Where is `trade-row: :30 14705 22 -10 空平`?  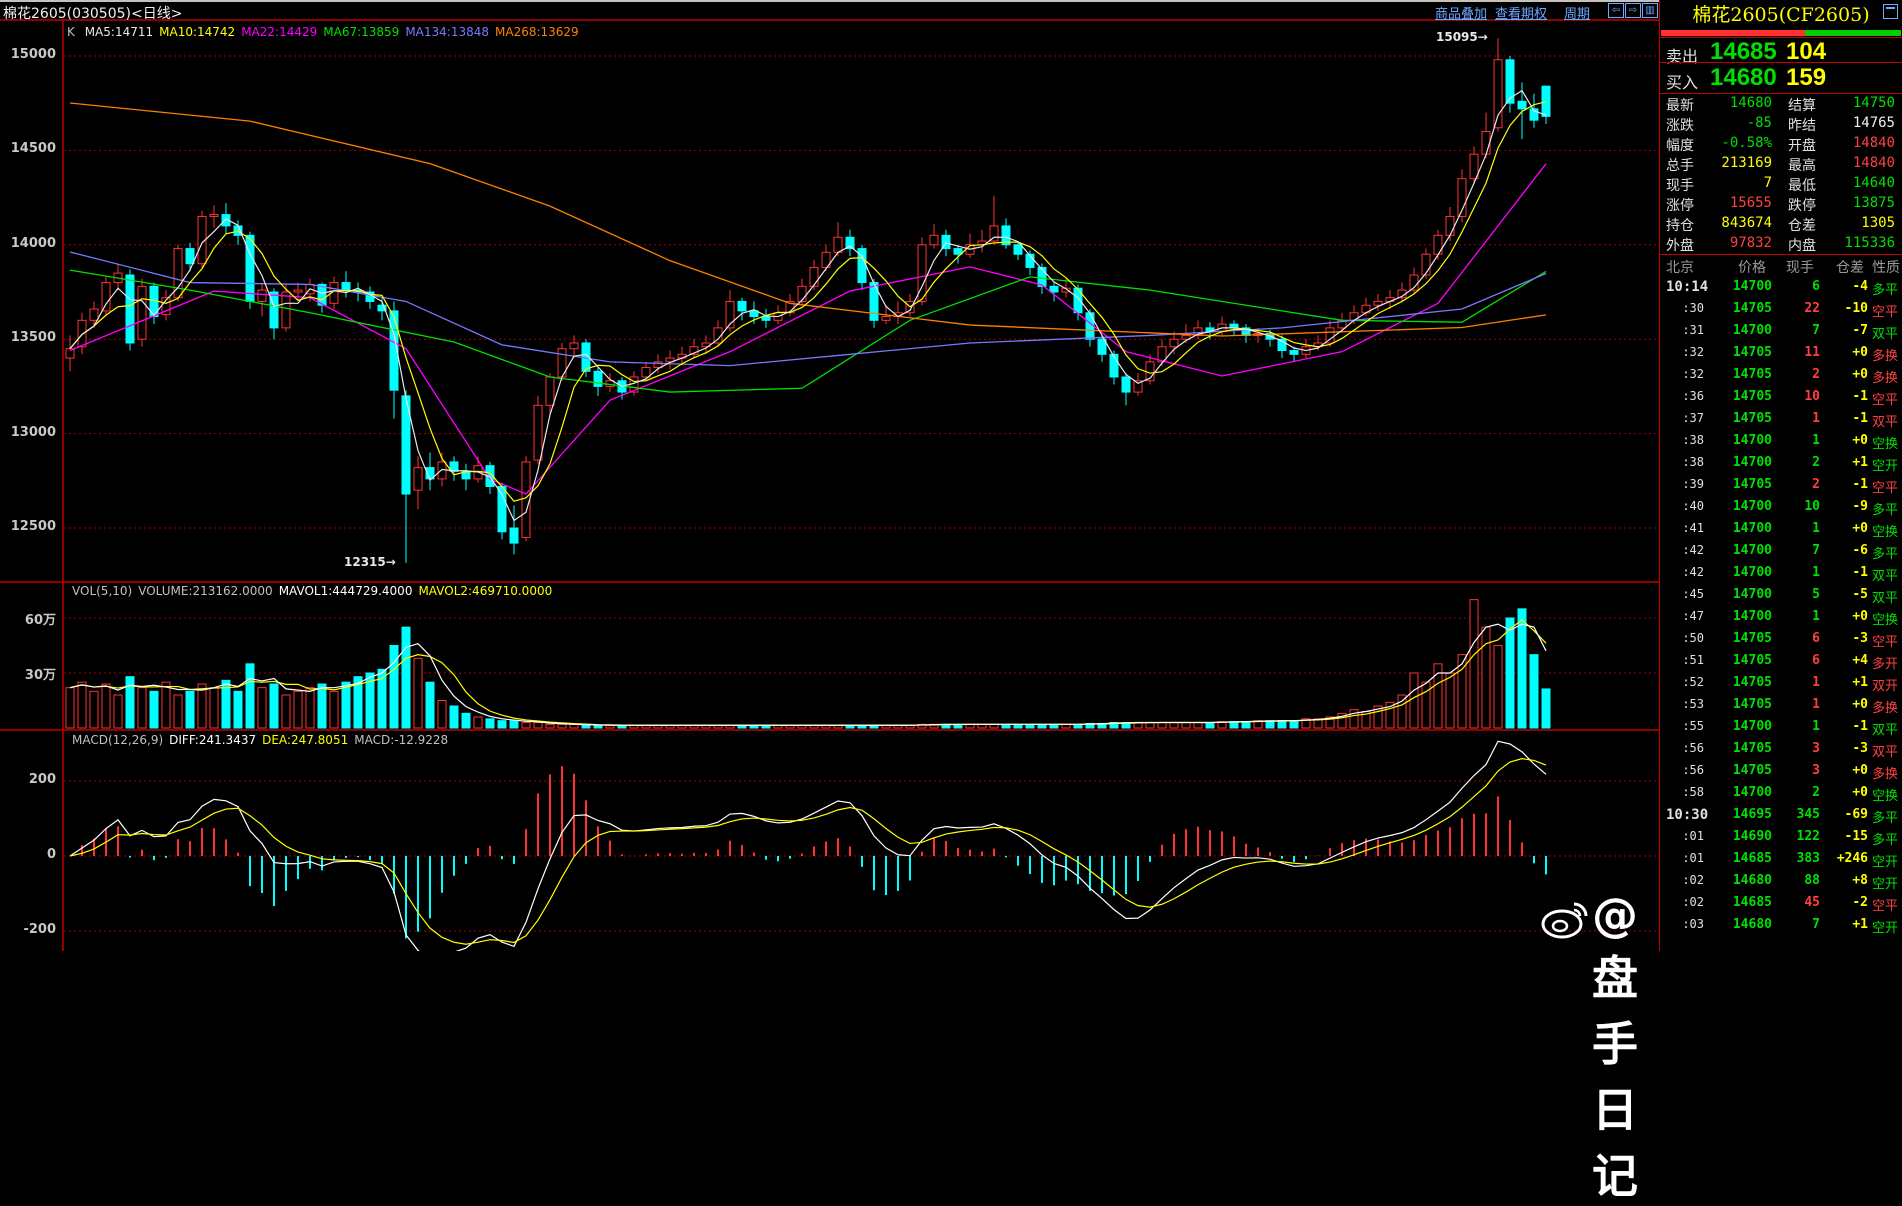 trade-row: :30 14705 22 -10 空平 is located at coordinates (1781, 310).